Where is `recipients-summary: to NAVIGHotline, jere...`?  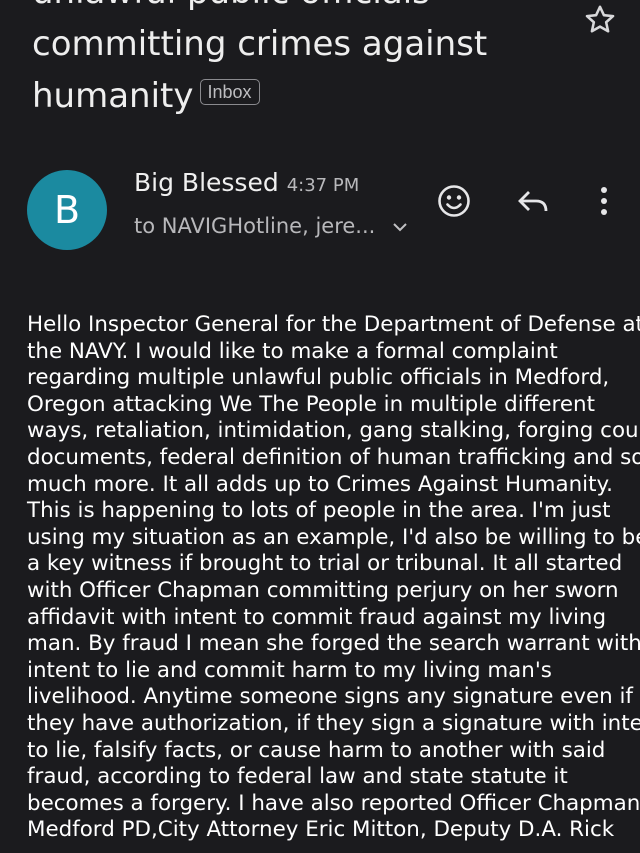 recipients-summary: to NAVIGHotline, jere... is located at coordinates (271, 226).